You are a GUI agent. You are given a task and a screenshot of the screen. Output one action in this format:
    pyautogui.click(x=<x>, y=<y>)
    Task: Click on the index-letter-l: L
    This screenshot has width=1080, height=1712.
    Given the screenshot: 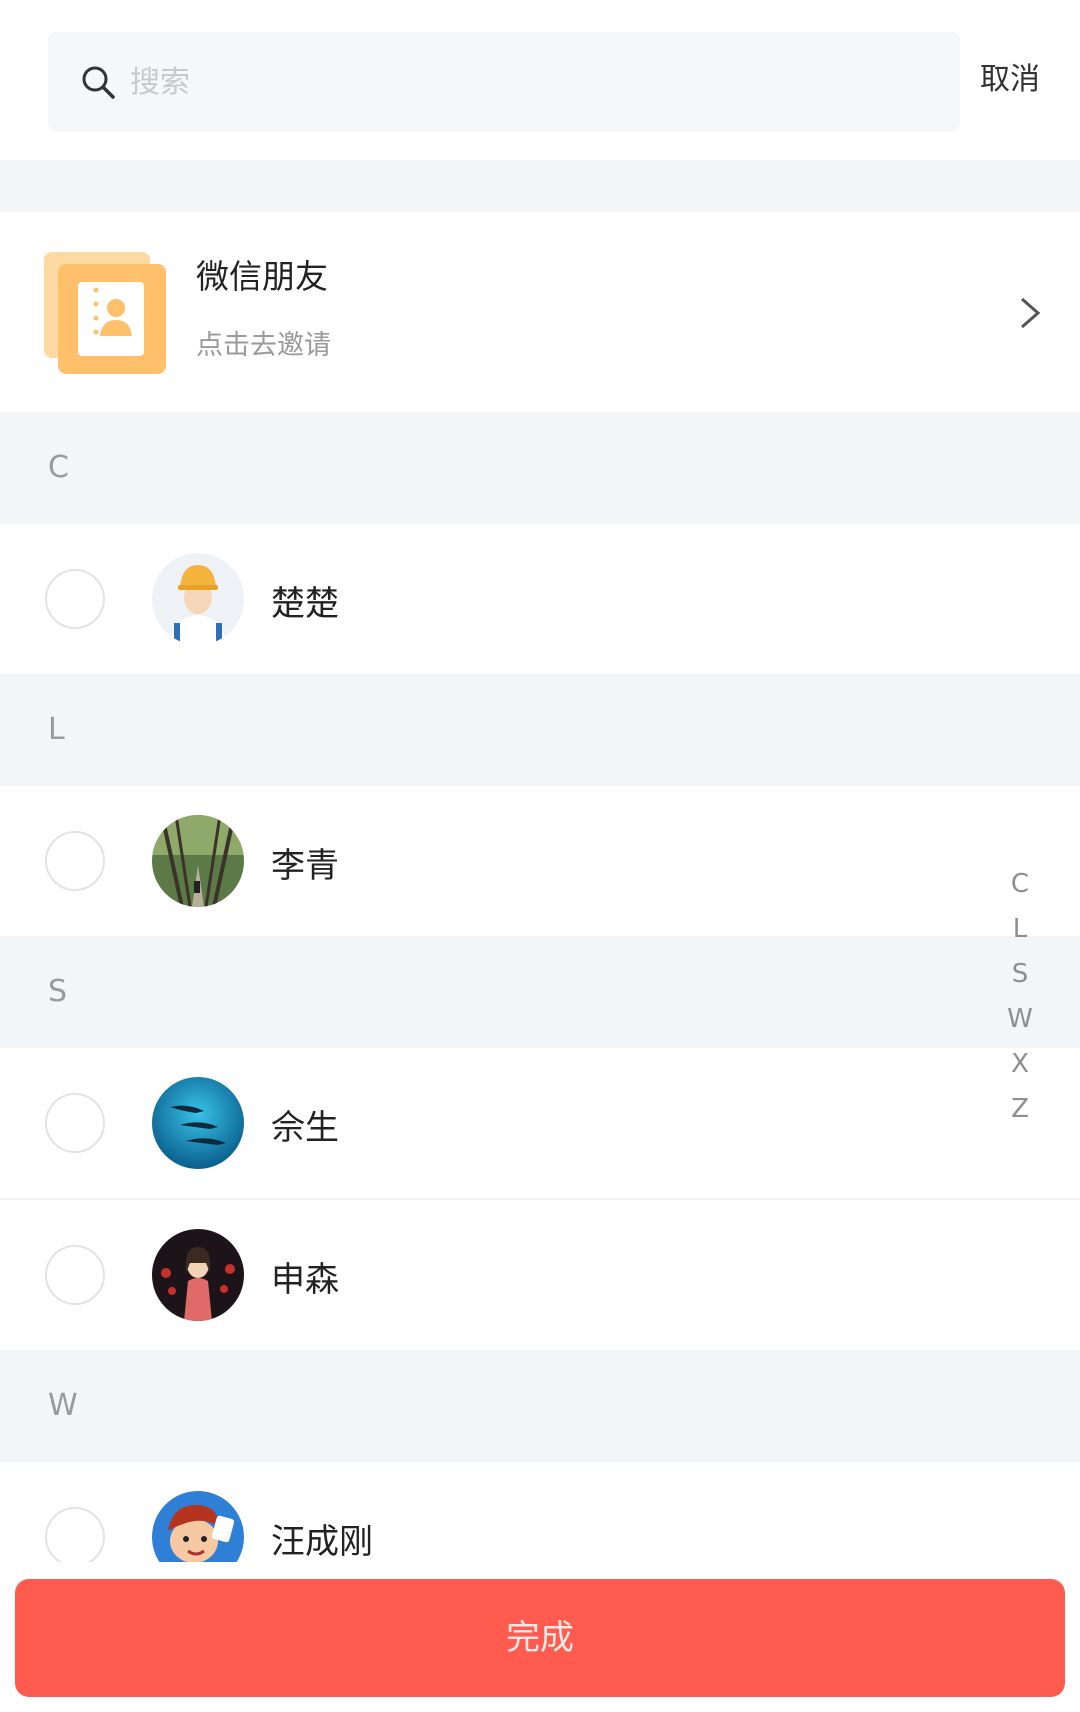 What is the action you would take?
    pyautogui.click(x=1020, y=929)
    